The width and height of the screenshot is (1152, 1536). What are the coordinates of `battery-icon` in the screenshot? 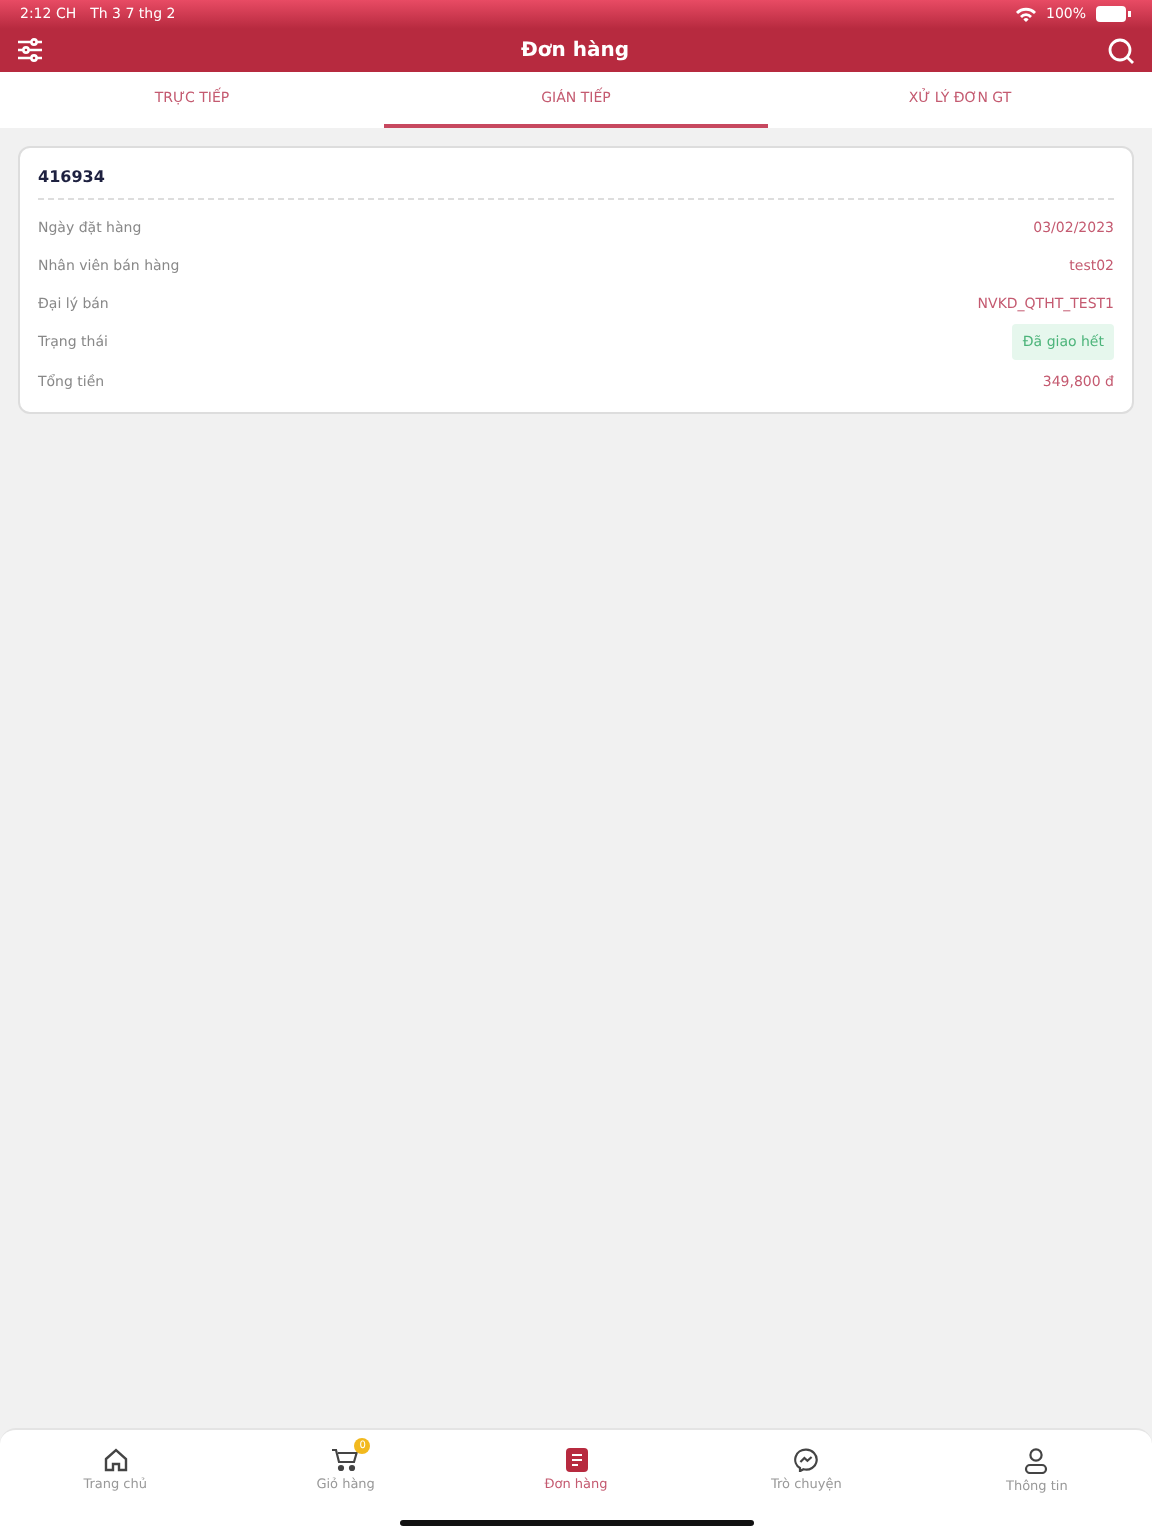 It's located at (1114, 14).